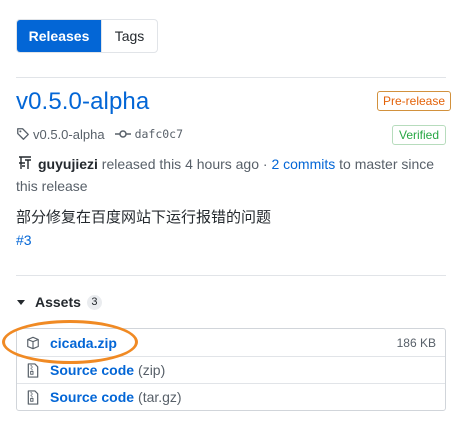 The image size is (459, 429). What do you see at coordinates (152, 370) in the screenshot?
I see `asset-format: (zip)` at bounding box center [152, 370].